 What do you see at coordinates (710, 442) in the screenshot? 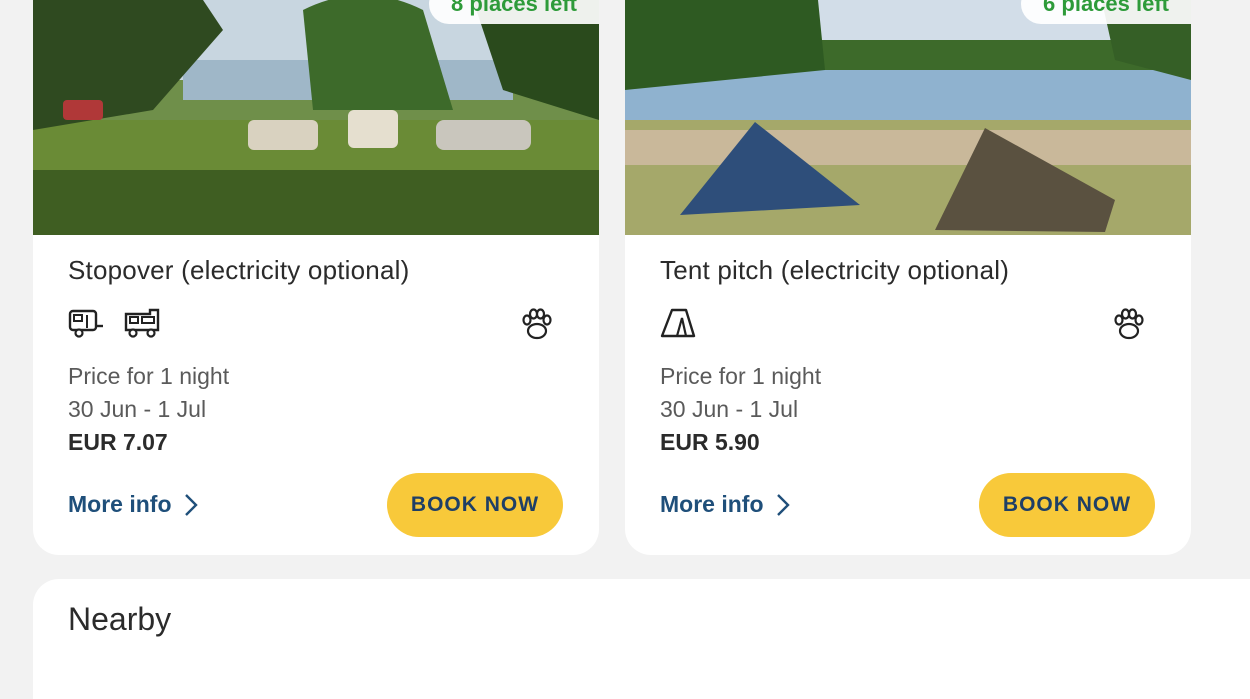
I see `price-value: EUR 5.90` at bounding box center [710, 442].